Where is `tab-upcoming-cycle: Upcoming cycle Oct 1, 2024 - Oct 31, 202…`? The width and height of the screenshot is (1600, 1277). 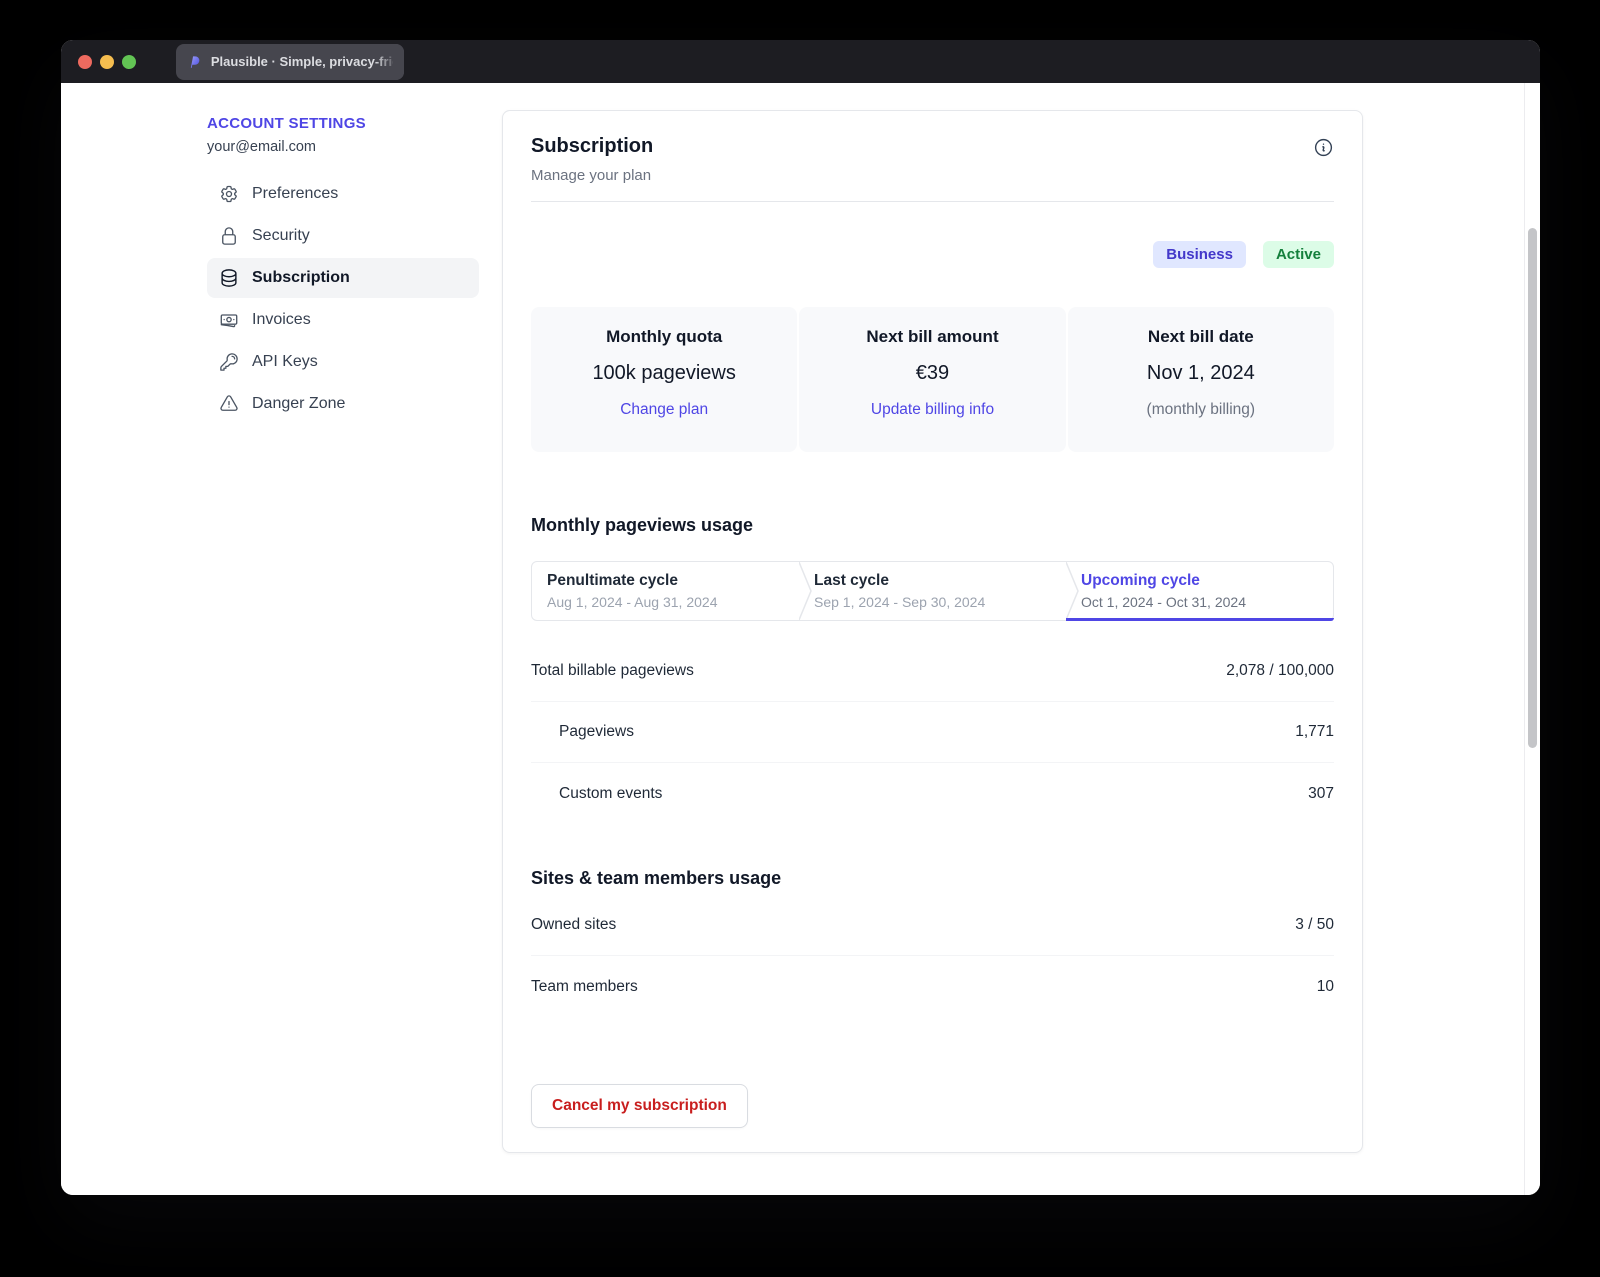
tab-upcoming-cycle: Upcoming cycle Oct 1, 2024 - Oct 31, 202… is located at coordinates (1200, 591).